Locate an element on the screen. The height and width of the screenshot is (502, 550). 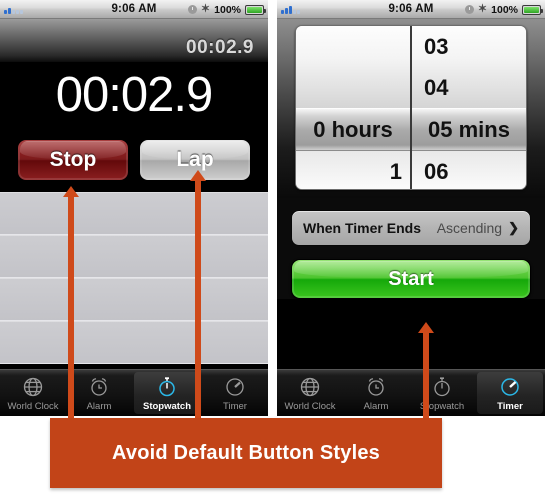
callout-label: Avoid Default Button Styles is located at coordinates (245, 452).